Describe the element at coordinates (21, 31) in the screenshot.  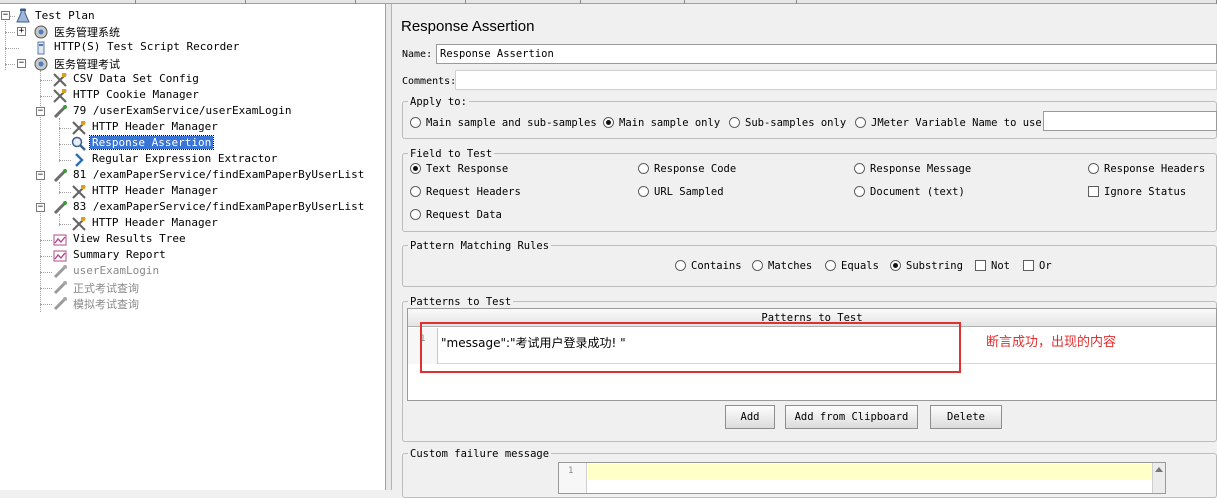
I see `expand-toggle: +` at that location.